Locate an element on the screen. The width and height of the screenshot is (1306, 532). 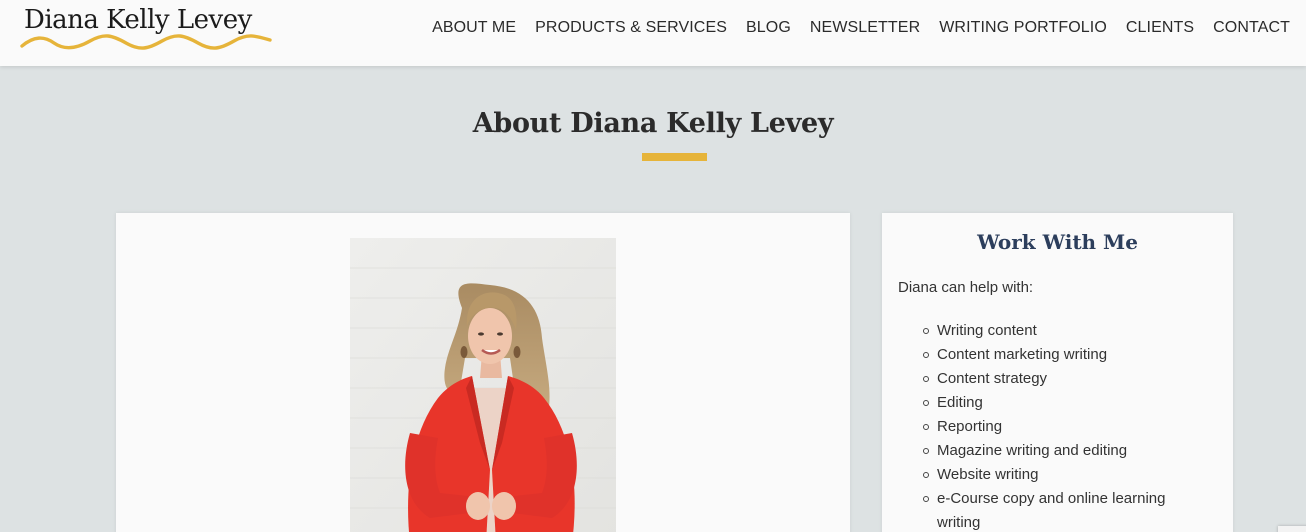
work-with-me-title: Work With Me is located at coordinates (1057, 242).